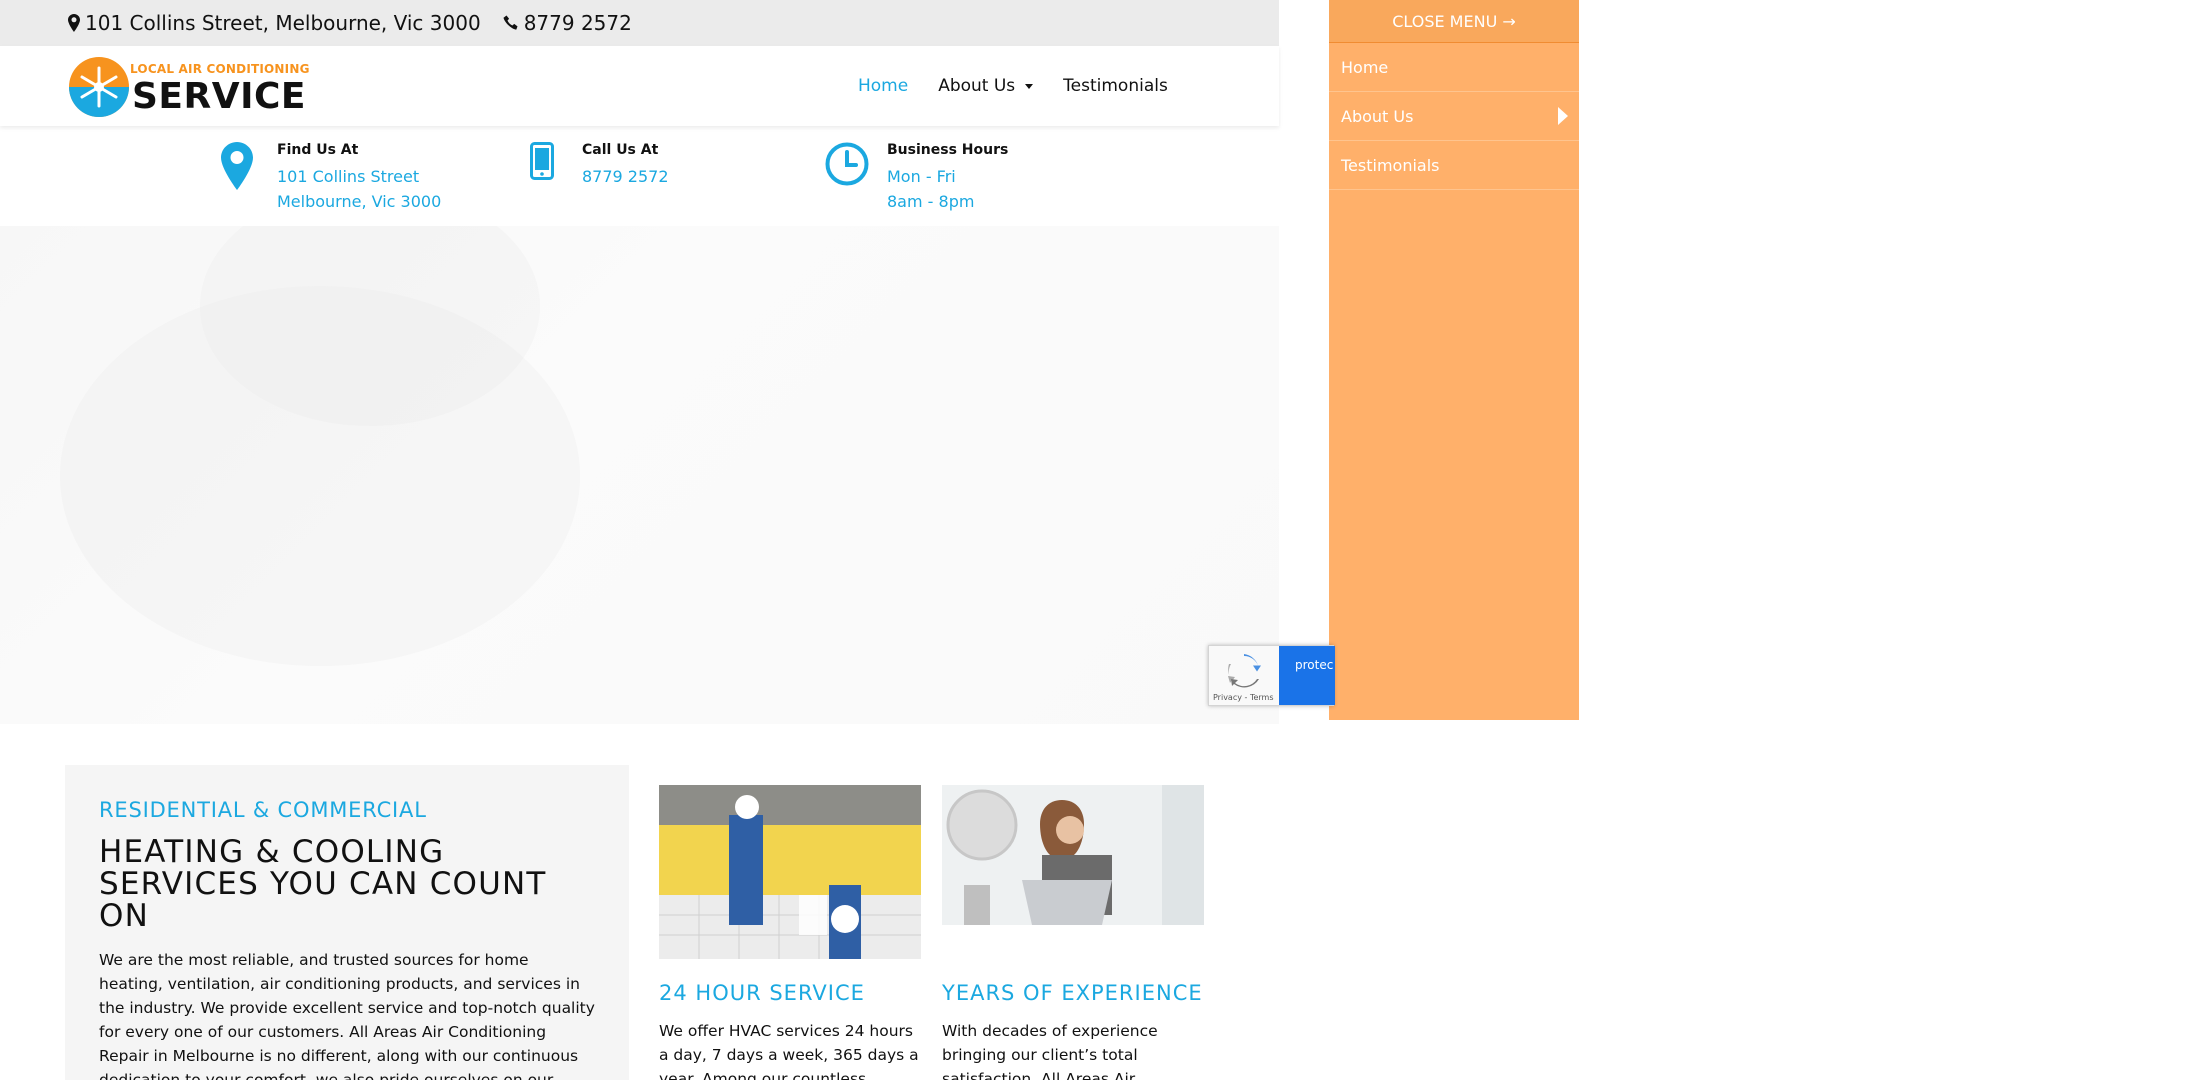 The image size is (2210, 1080). What do you see at coordinates (1244, 675) in the screenshot?
I see `recaptcha-logo-icon: Privacy - Terms` at bounding box center [1244, 675].